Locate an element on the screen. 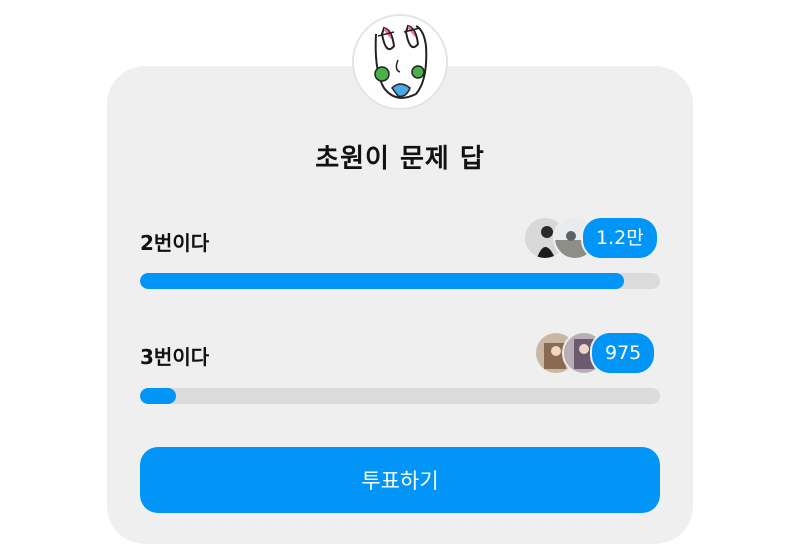  author-avatar is located at coordinates (400, 62).